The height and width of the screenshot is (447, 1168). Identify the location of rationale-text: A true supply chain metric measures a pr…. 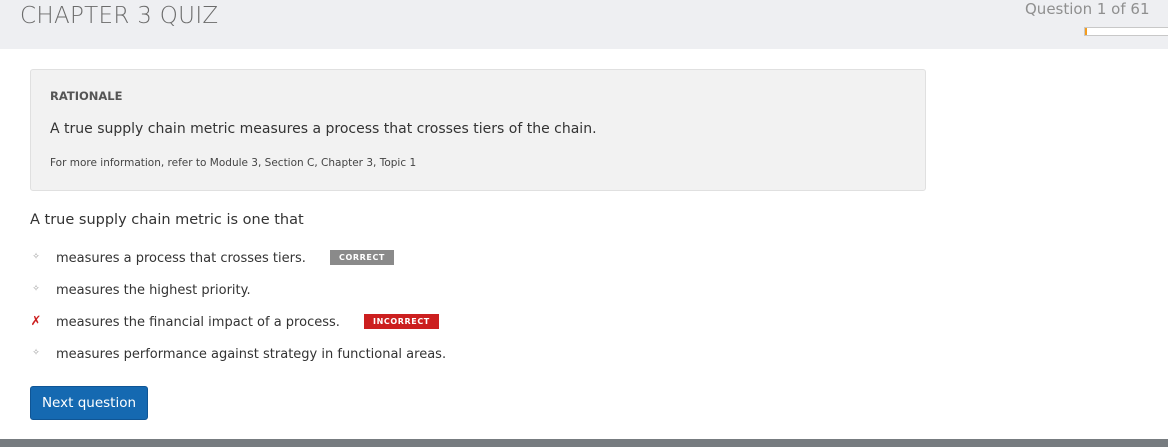
(323, 129).